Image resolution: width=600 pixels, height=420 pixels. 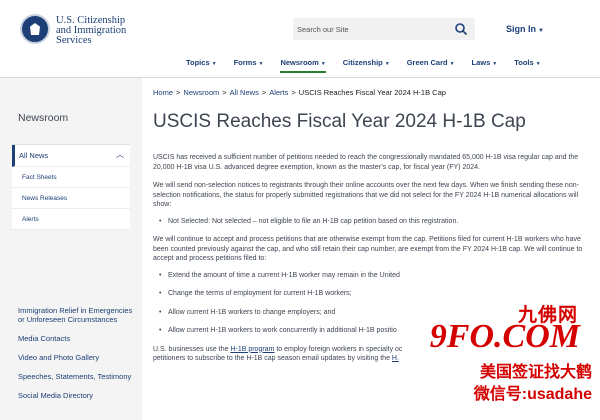 What do you see at coordinates (35, 29) in the screenshot?
I see `dhs-seal-logo` at bounding box center [35, 29].